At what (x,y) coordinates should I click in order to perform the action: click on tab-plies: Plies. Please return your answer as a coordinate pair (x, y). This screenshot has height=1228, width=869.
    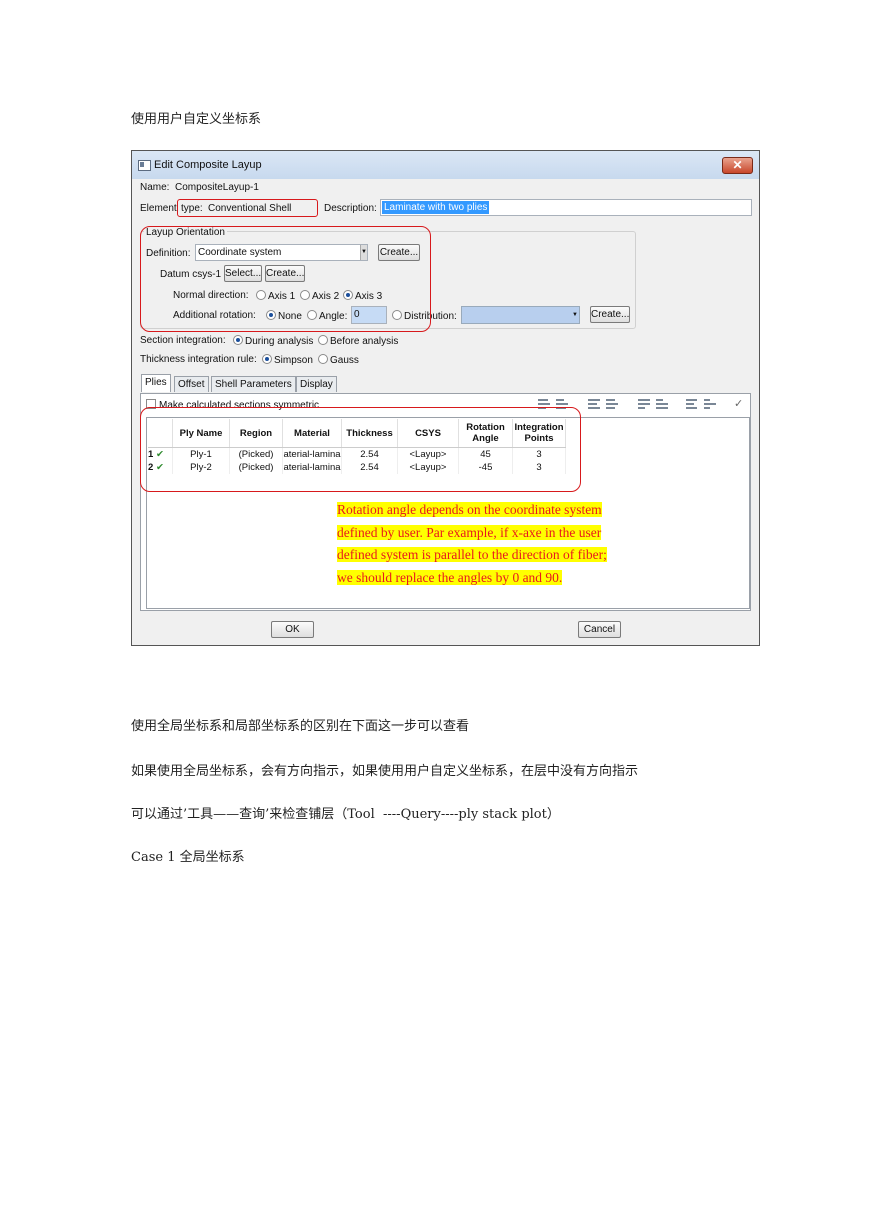
    Looking at the image, I should click on (156, 383).